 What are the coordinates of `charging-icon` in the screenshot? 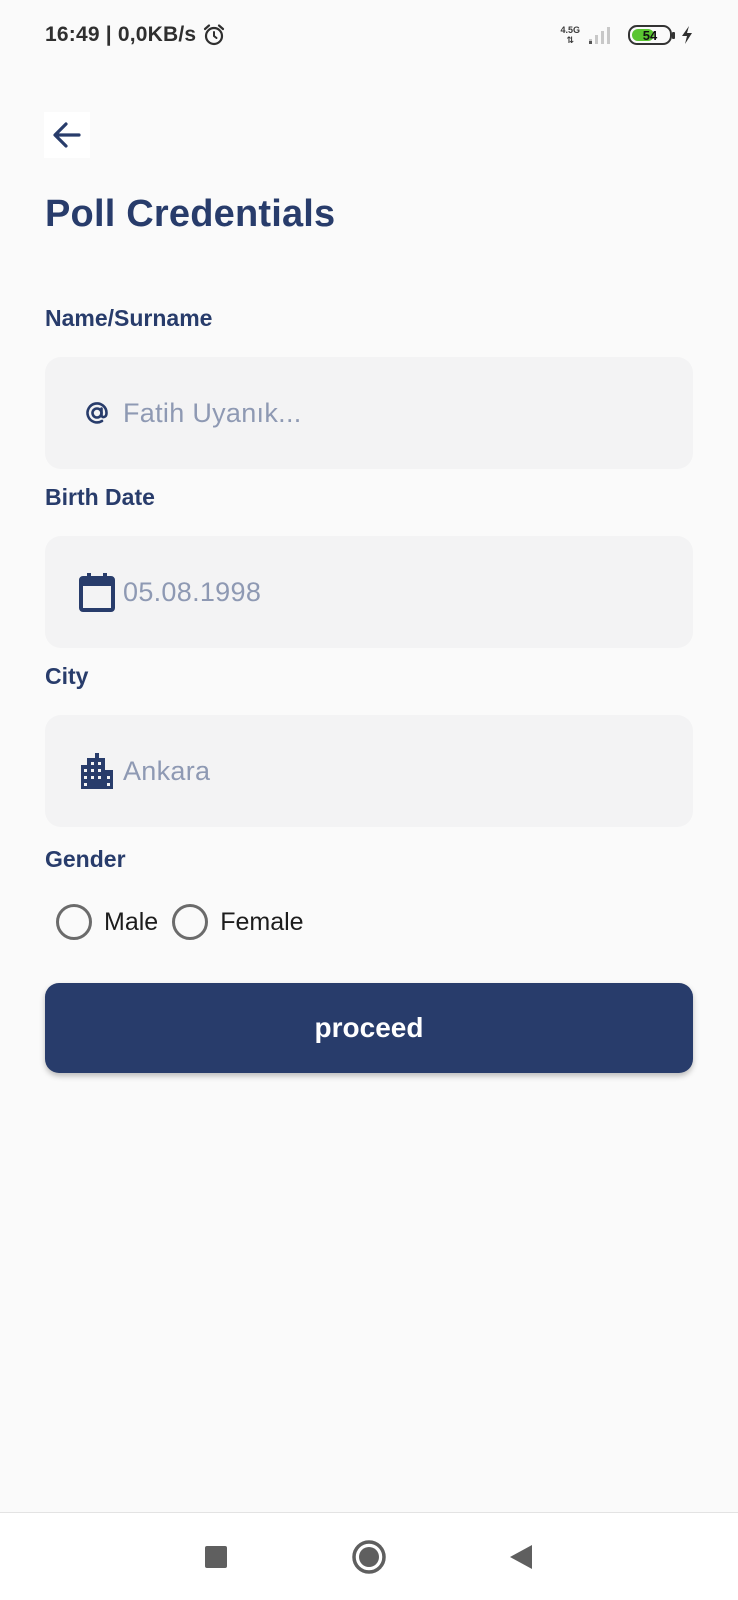 It's located at (687, 35).